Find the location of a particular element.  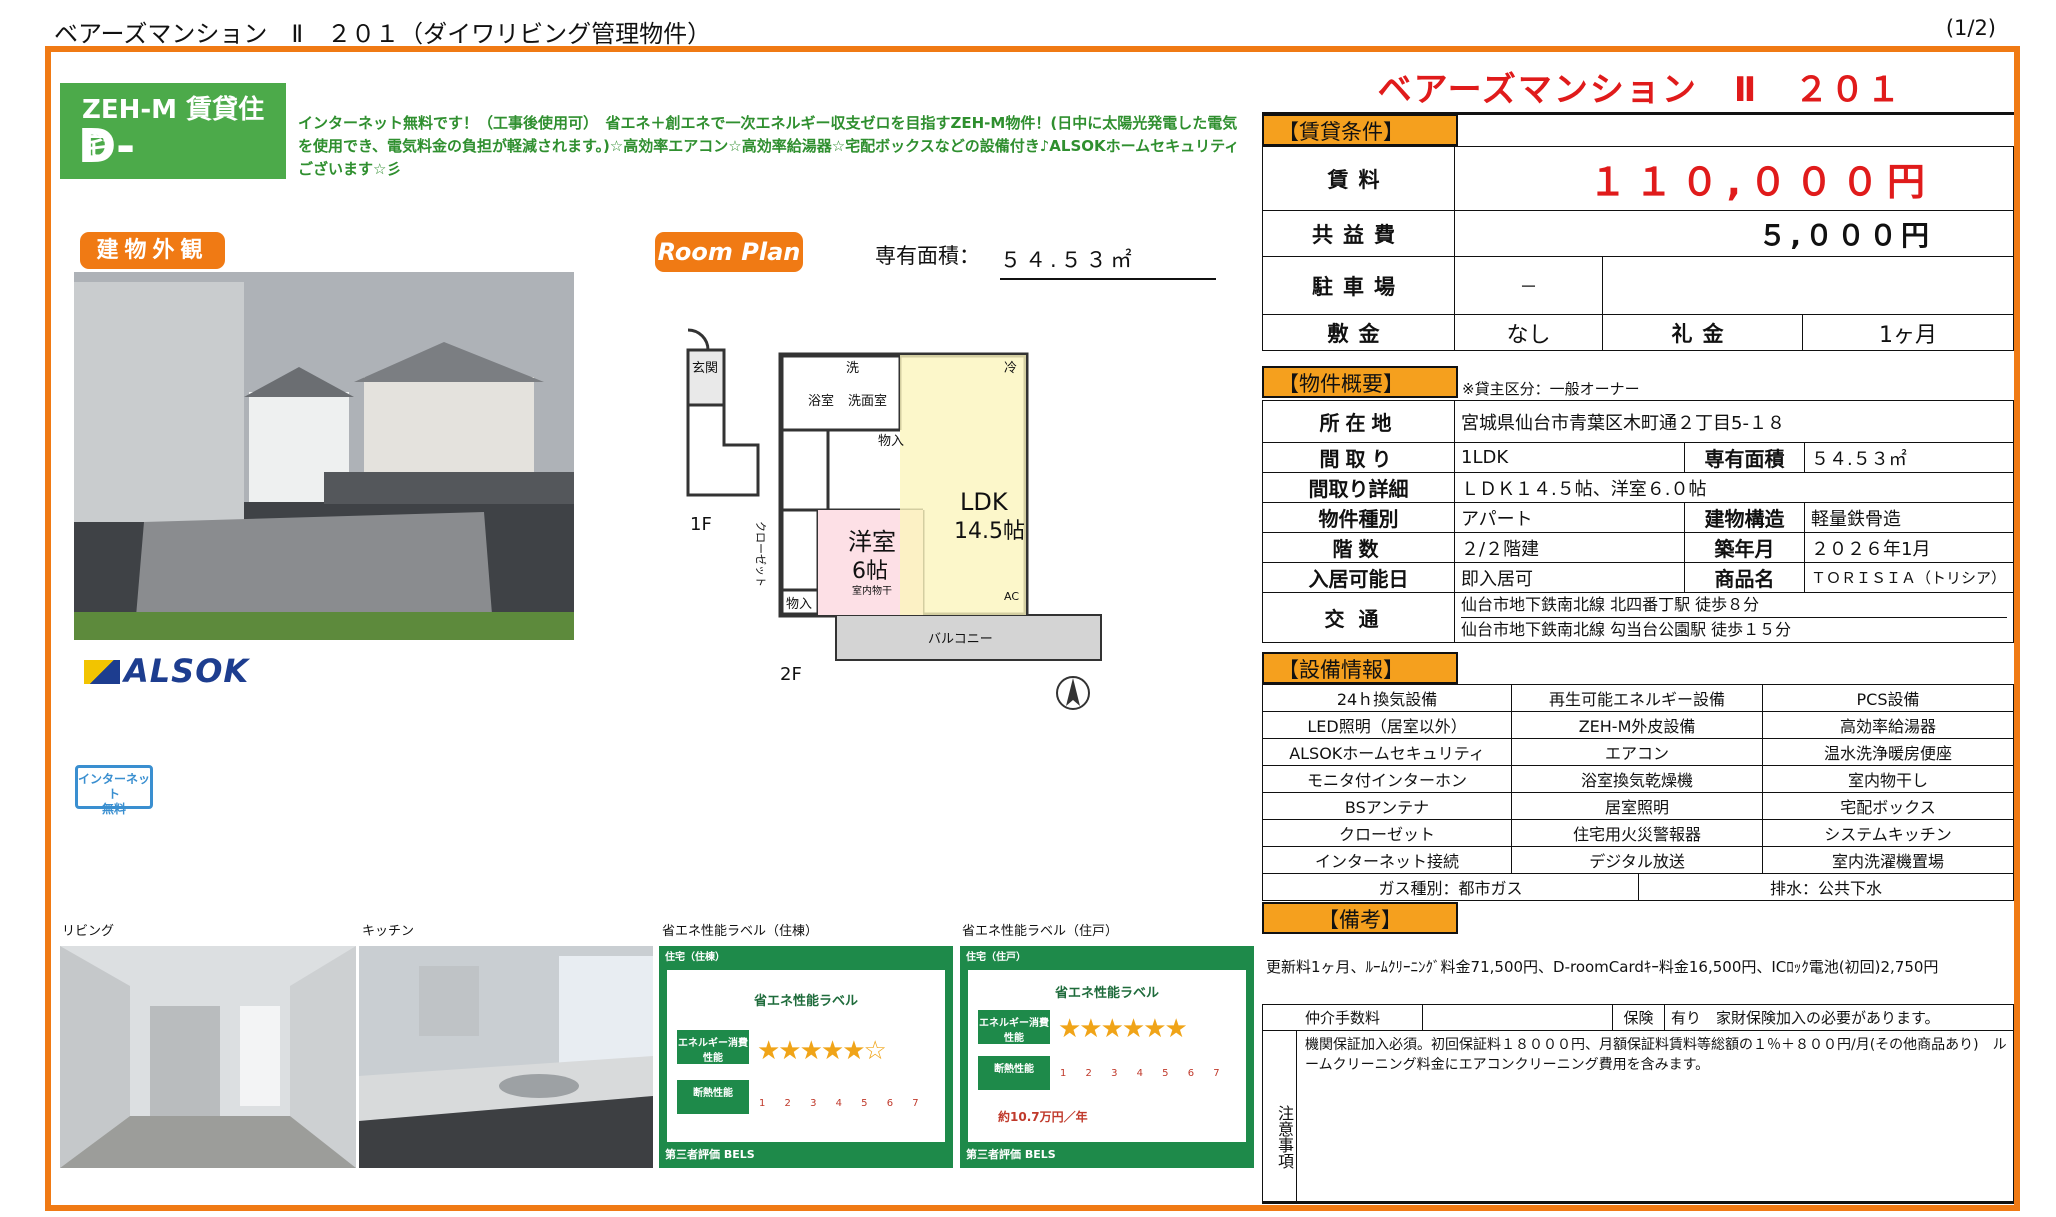

north-arrow-icon is located at coordinates (1073, 693).